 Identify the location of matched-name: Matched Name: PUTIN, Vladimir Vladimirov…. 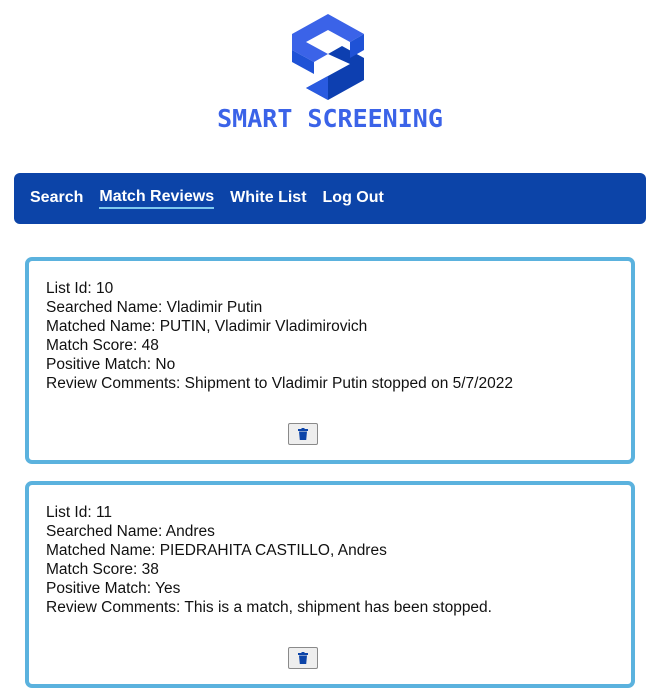
(207, 326).